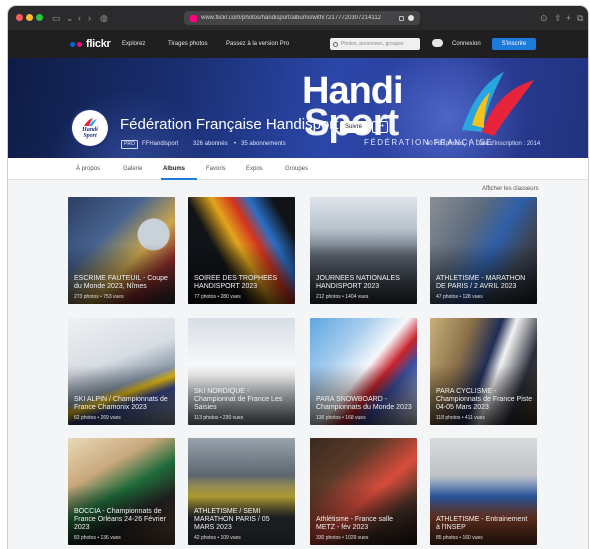 This screenshot has width=590, height=549. I want to click on handisport-banner-logo: Handi Sport FÉDÉRATION FRANÇAISE, so click(422, 111).